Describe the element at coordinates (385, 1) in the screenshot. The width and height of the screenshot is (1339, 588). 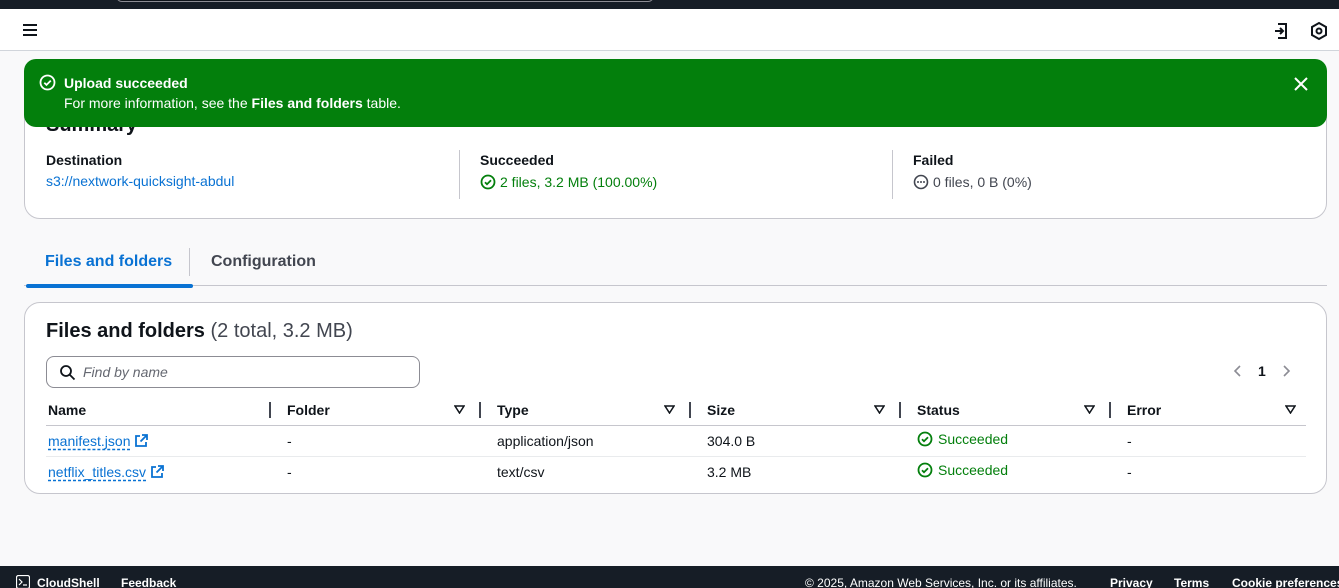
I see `global-search-bar` at that location.